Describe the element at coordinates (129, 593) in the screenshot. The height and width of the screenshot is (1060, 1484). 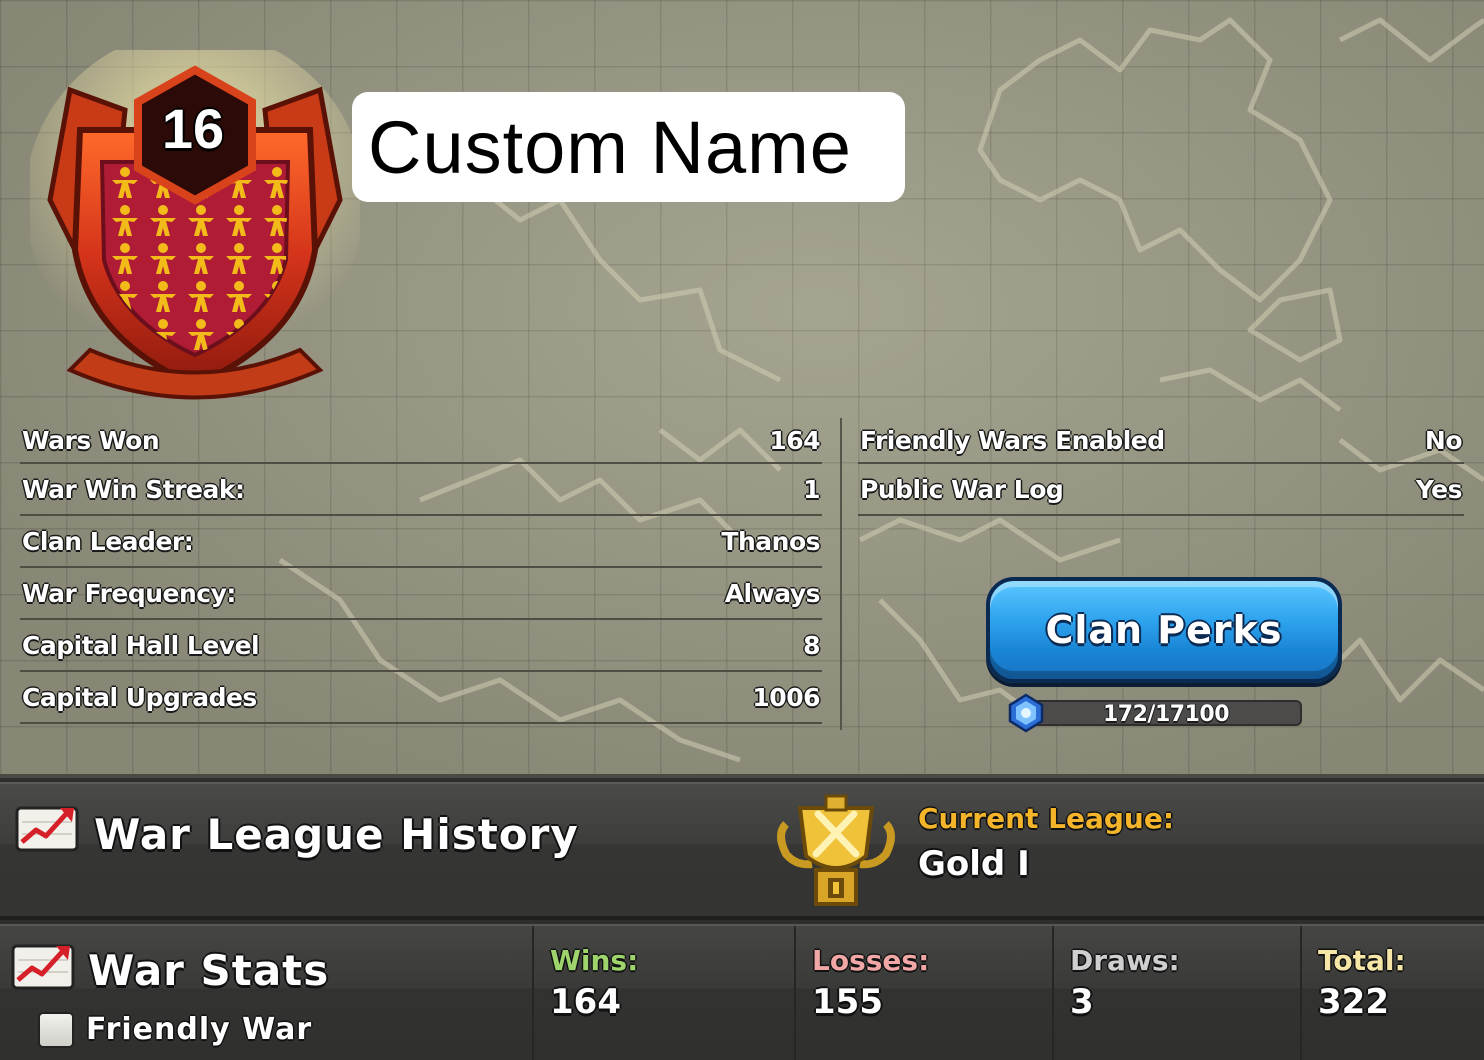
I see `info-label: War Frequency:` at that location.